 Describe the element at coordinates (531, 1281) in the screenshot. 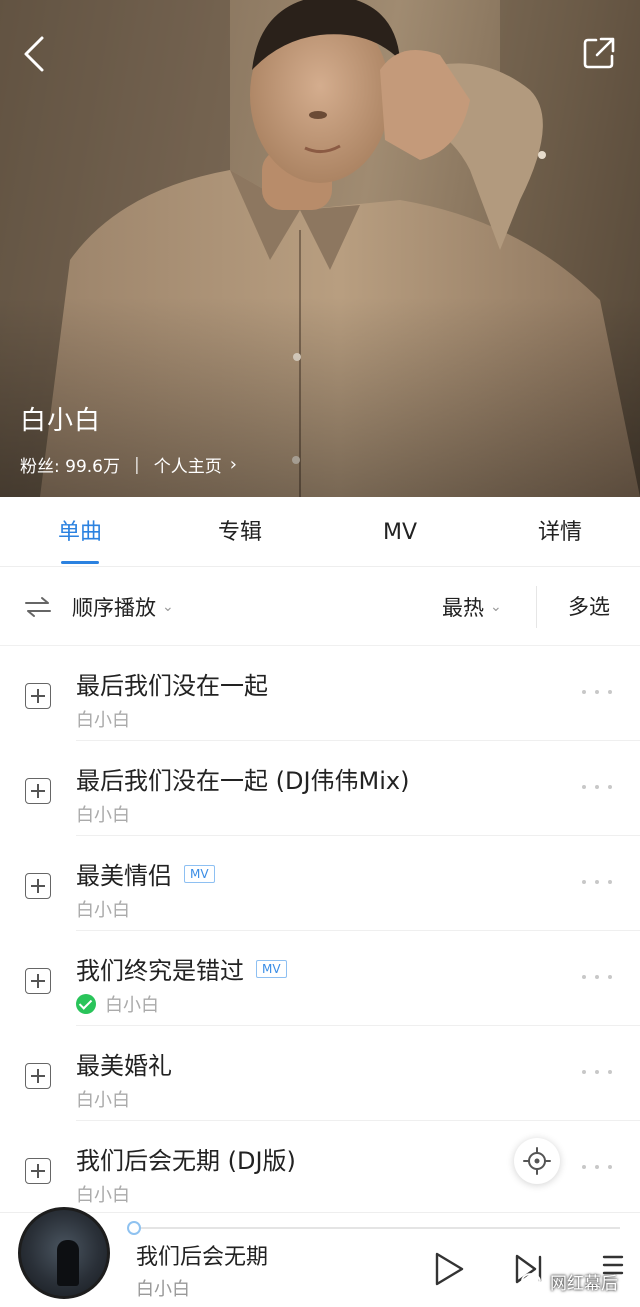

I see `wechat-icon` at that location.